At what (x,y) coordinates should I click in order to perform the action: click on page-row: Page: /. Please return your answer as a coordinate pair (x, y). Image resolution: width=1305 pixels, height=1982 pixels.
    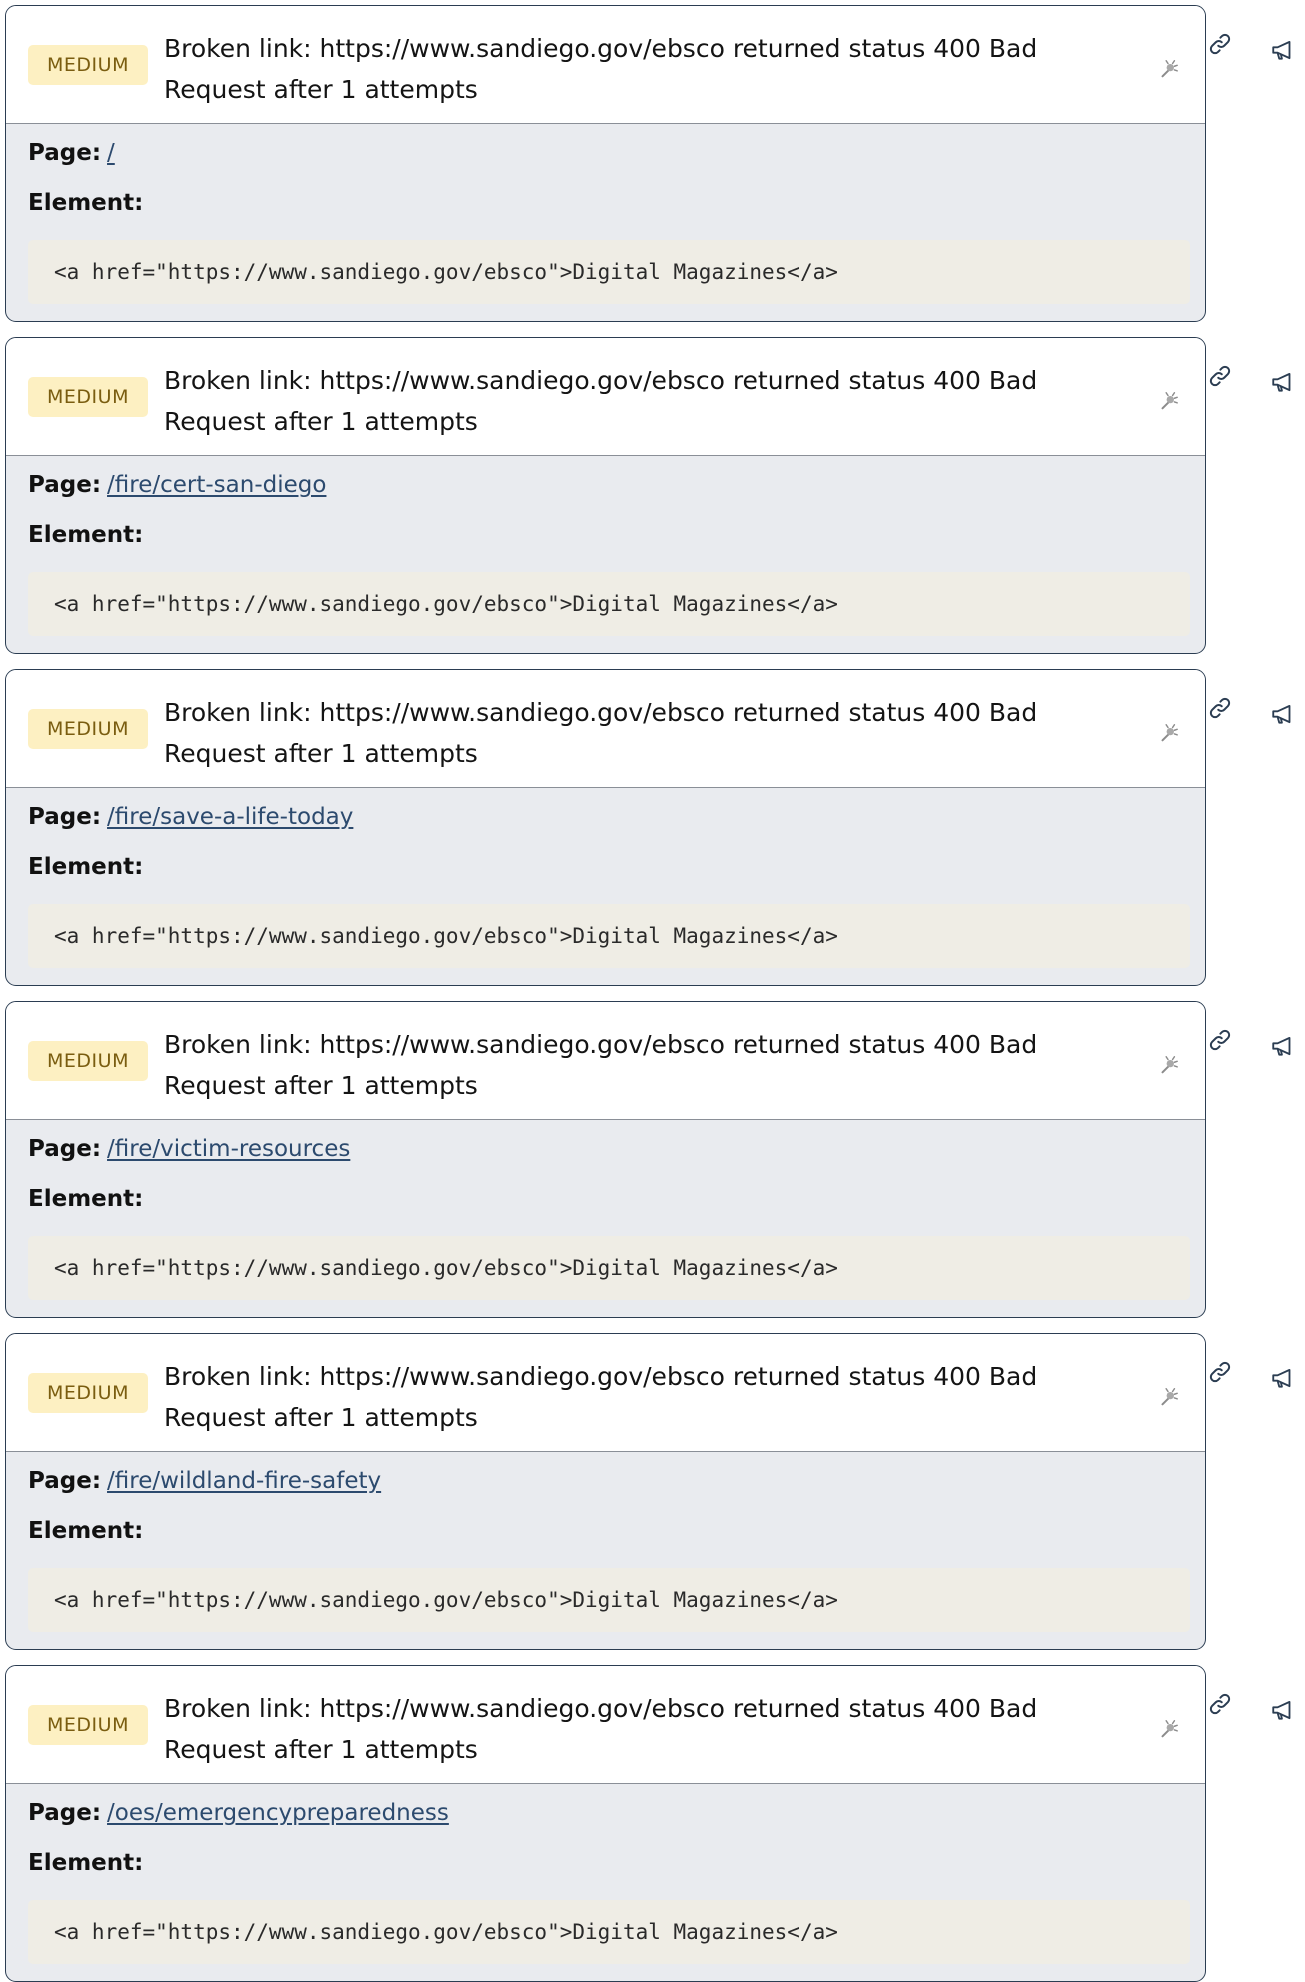
    Looking at the image, I should click on (71, 153).